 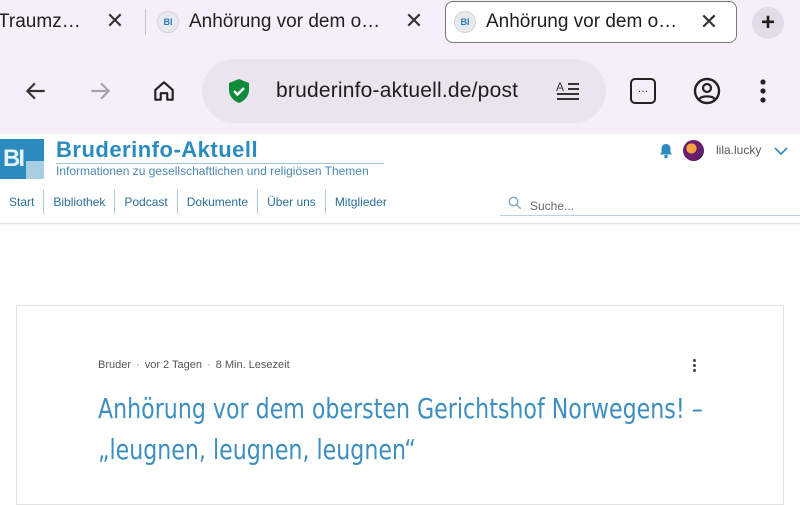 What do you see at coordinates (22, 159) in the screenshot?
I see `site-logo: BI` at bounding box center [22, 159].